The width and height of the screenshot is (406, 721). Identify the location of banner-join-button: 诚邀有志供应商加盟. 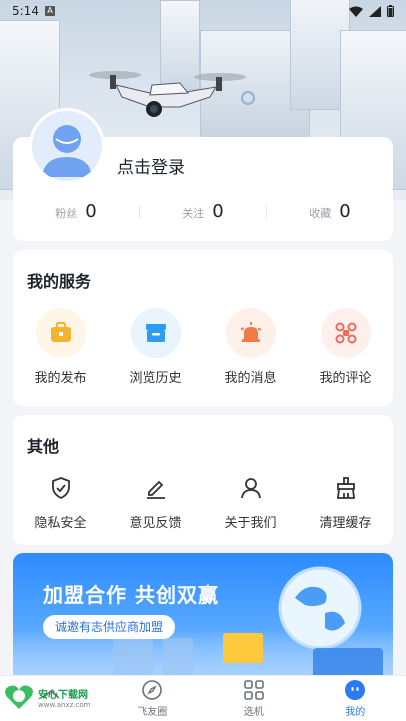
(109, 627).